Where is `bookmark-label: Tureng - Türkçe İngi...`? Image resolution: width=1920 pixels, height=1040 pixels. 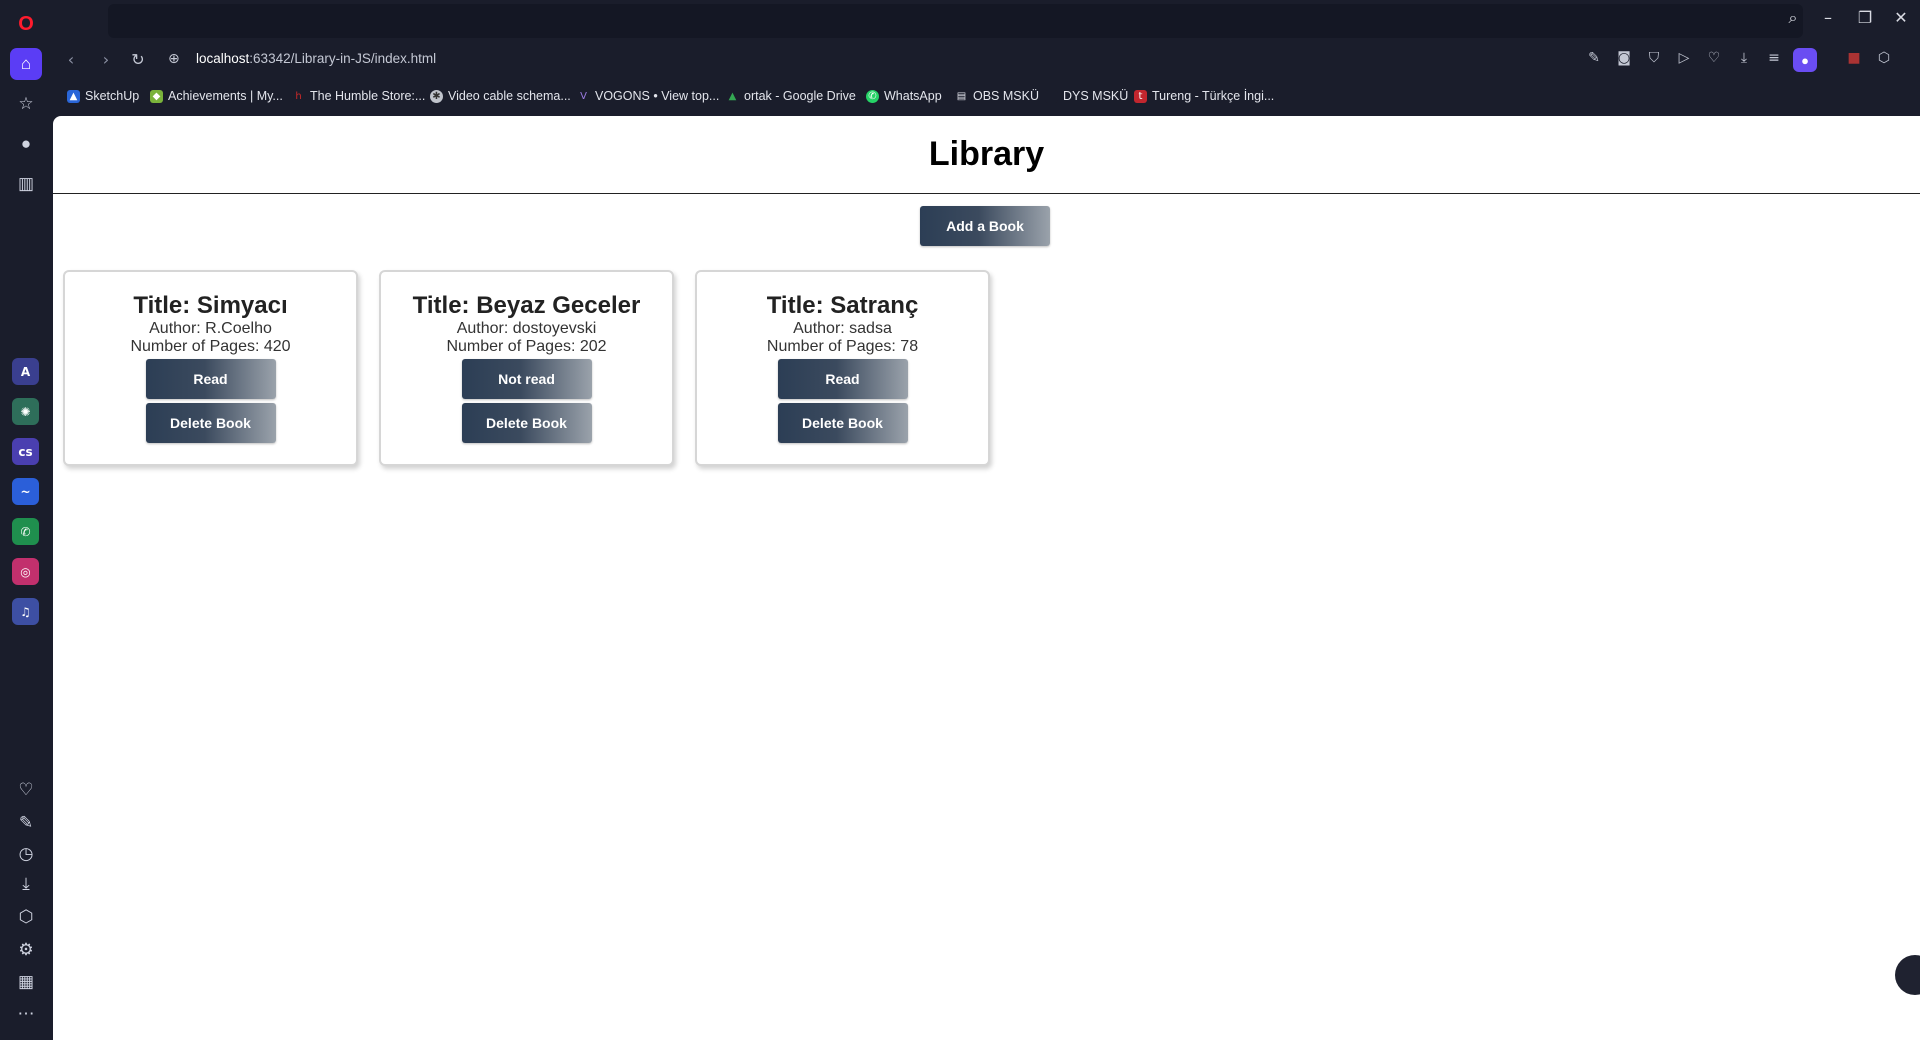
bookmark-label: Tureng - Türkçe İngi... is located at coordinates (1213, 96).